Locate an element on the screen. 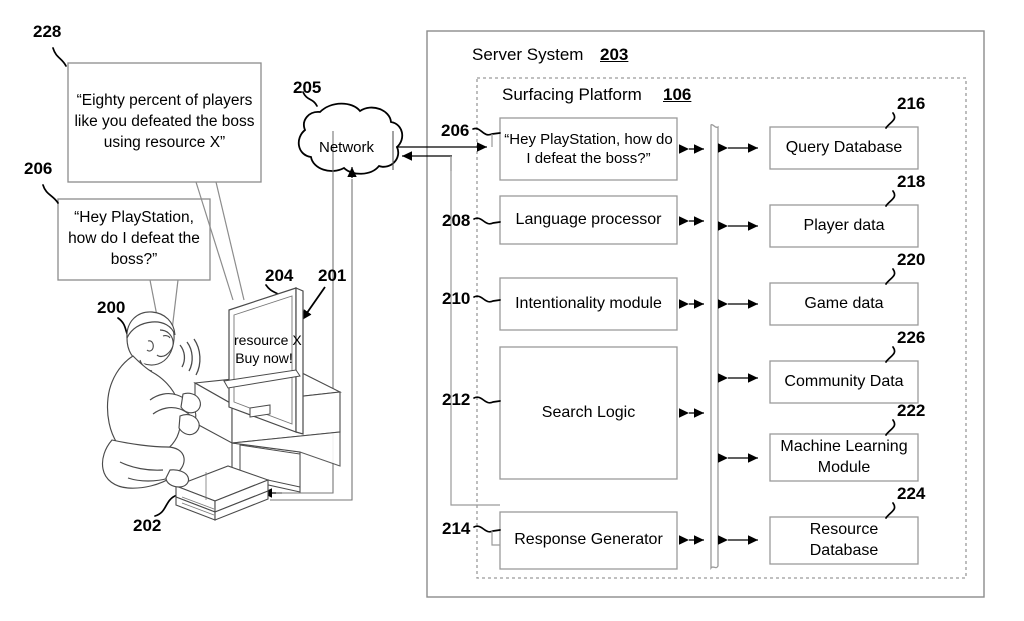 The height and width of the screenshot is (621, 1024). network-label: Network is located at coordinates (347, 147).